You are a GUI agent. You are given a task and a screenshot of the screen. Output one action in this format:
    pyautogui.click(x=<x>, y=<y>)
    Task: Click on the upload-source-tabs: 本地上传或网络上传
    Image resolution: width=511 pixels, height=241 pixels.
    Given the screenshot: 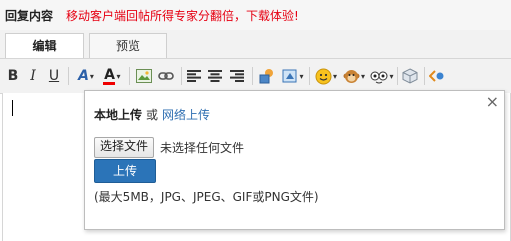 What is the action you would take?
    pyautogui.click(x=152, y=114)
    